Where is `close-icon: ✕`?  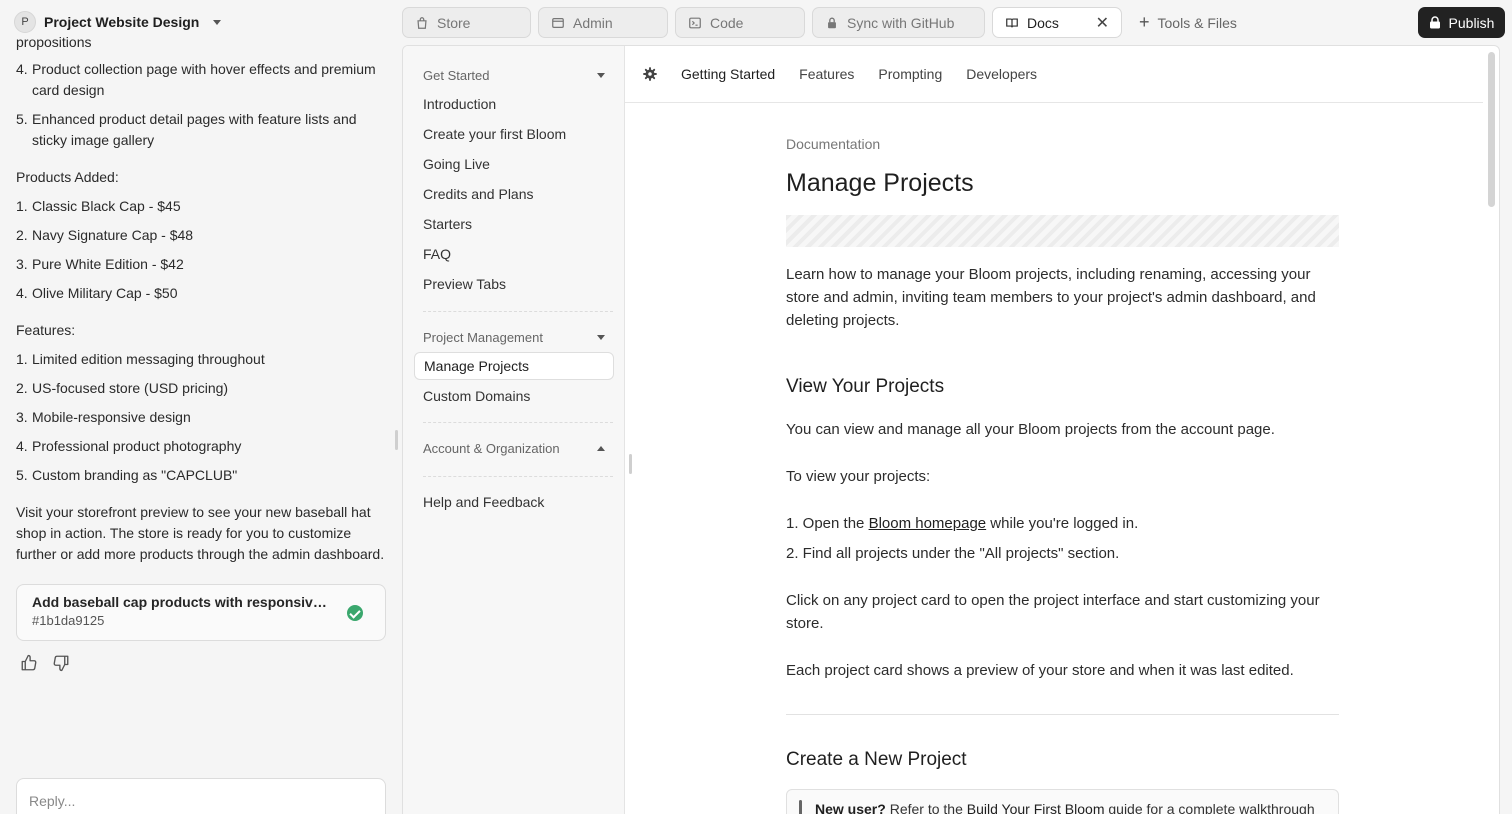
close-icon: ✕ is located at coordinates (1102, 23).